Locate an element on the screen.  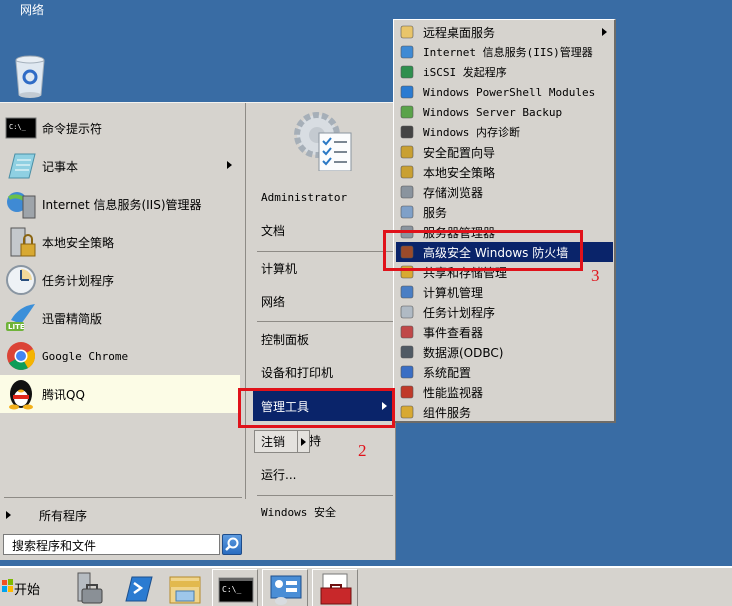
taskbar-server-manager is located at coordinates (89, 587).